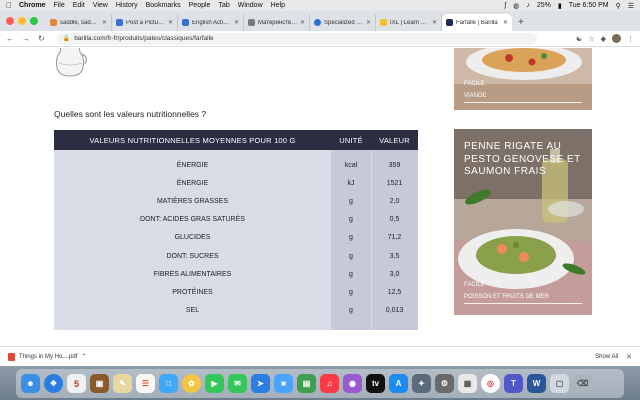 This screenshot has height=400, width=640. What do you see at coordinates (260, 383) in the screenshot?
I see `maps-icon: ➤` at bounding box center [260, 383].